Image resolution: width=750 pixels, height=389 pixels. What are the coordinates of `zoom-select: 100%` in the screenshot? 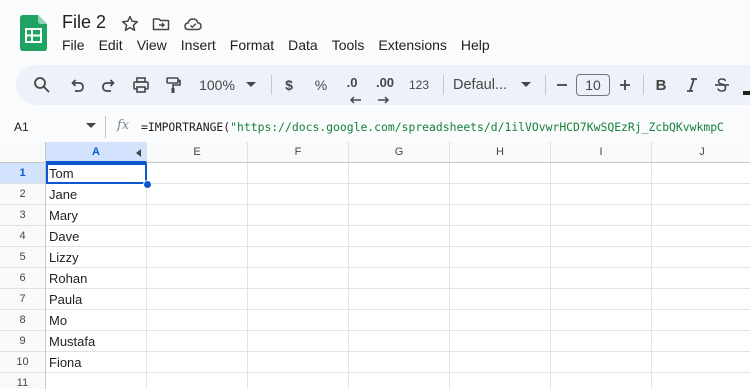 It's located at (217, 85).